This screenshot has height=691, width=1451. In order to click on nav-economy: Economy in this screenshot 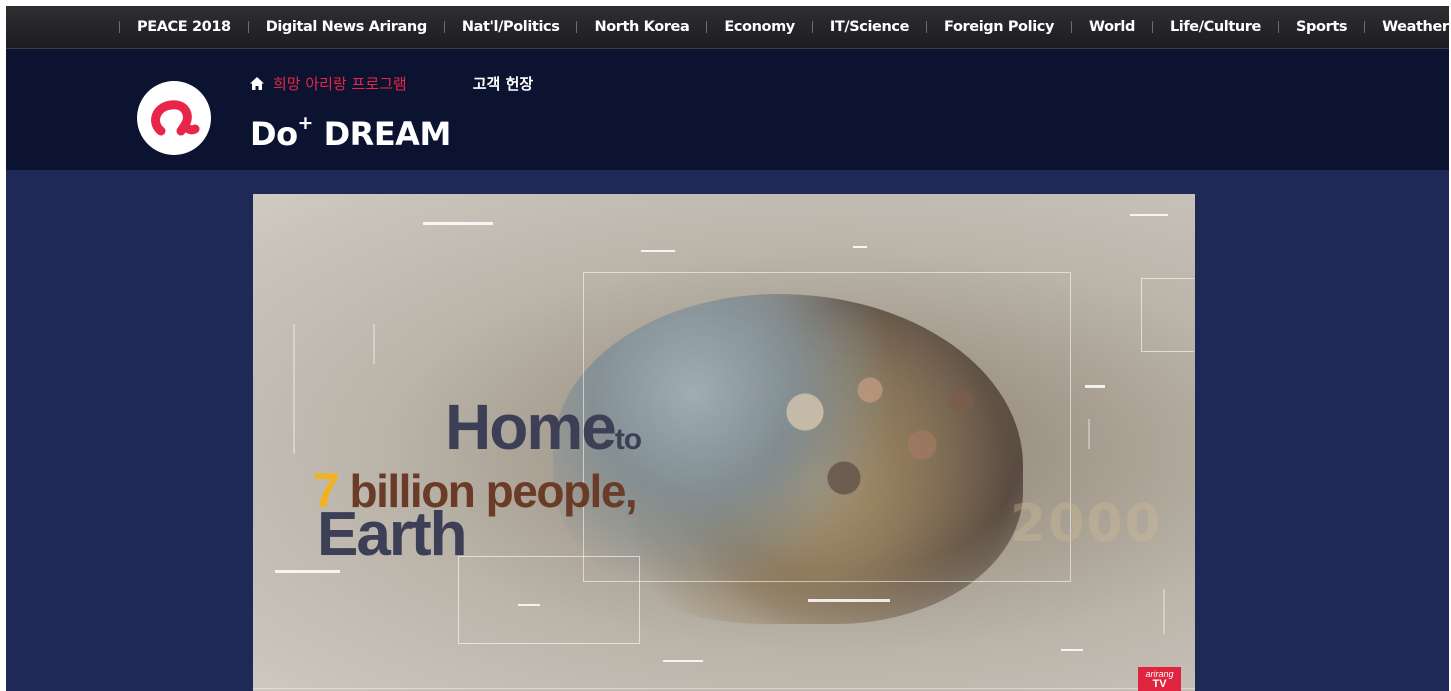, I will do `click(759, 27)`.